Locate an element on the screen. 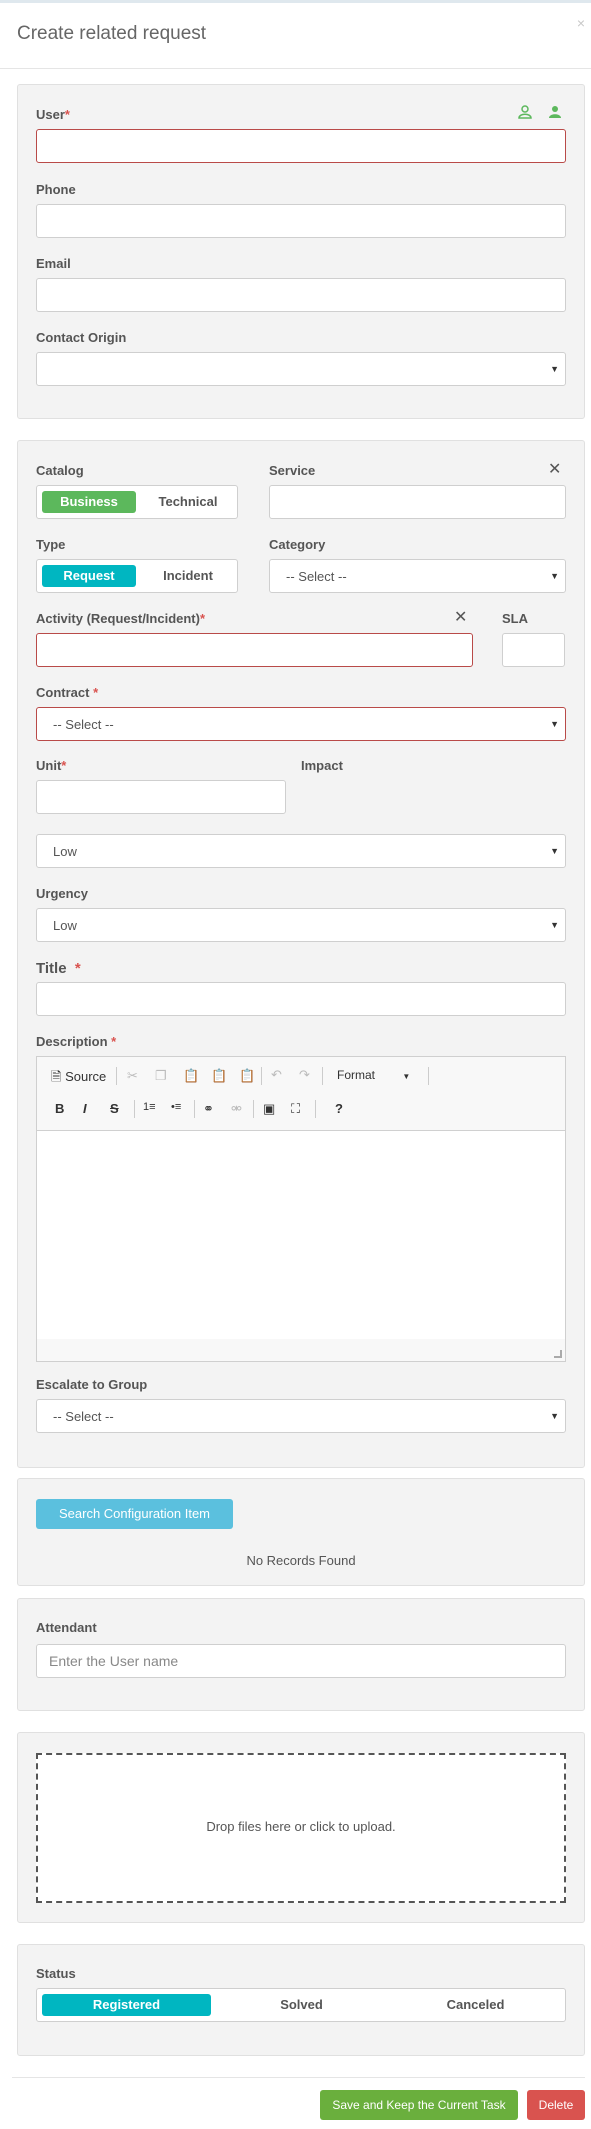  phone-label: Phone is located at coordinates (56, 189).